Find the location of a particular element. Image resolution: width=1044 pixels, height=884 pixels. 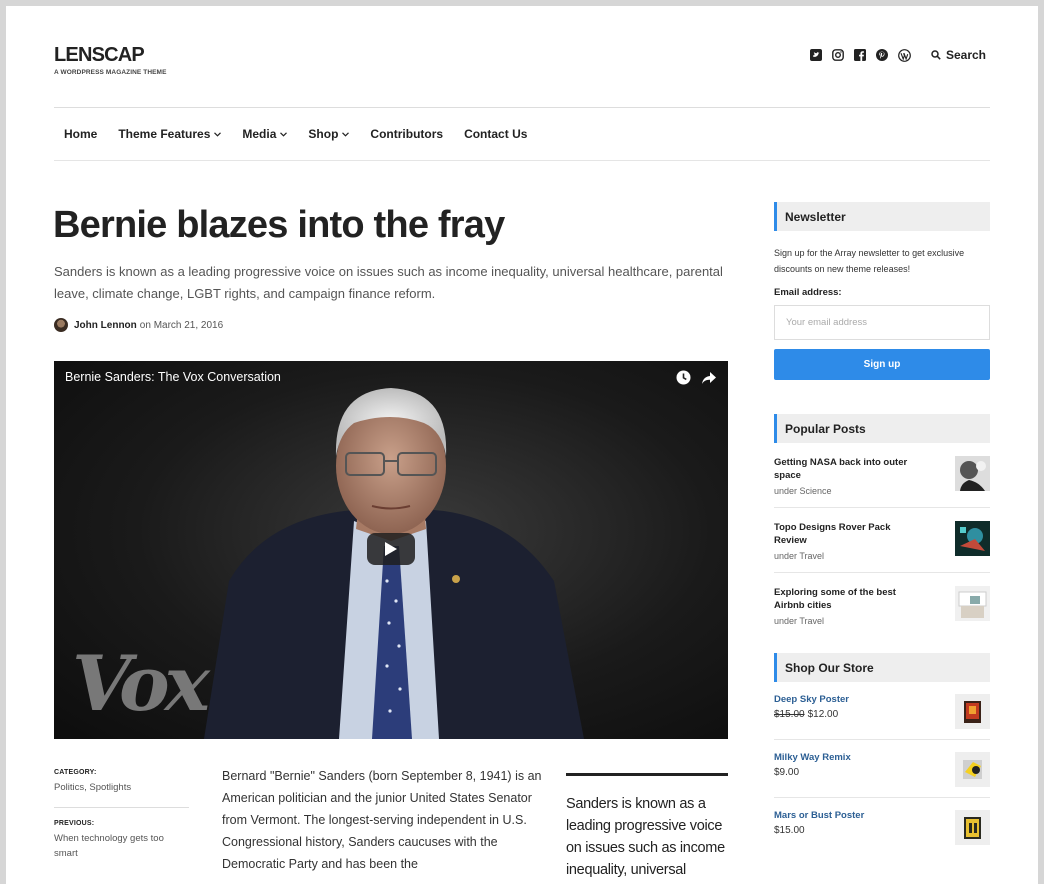

publish-date: March 21, 2016 is located at coordinates (188, 325).